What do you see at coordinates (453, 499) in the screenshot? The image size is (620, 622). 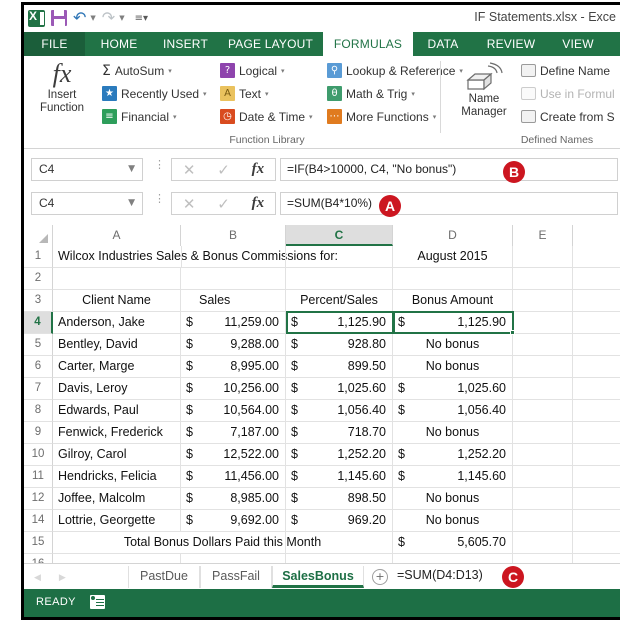 I see `cell-d12: No bonus` at bounding box center [453, 499].